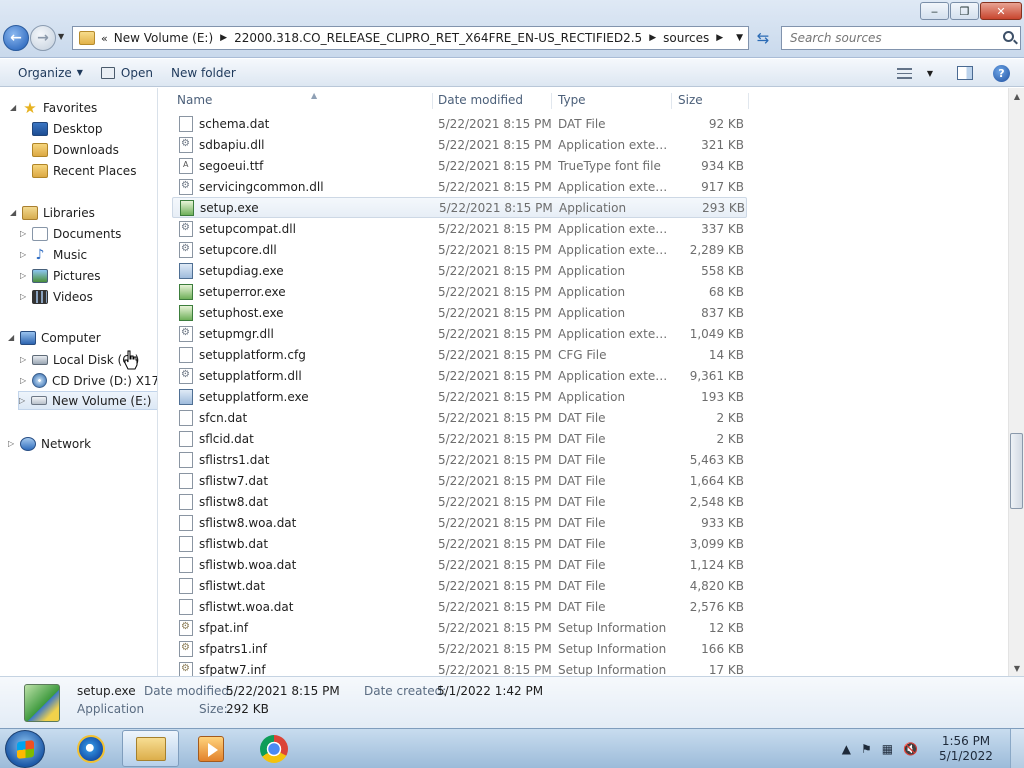 The image size is (1024, 768). What do you see at coordinates (739, 38) in the screenshot?
I see `address-dropdown: ▼` at bounding box center [739, 38].